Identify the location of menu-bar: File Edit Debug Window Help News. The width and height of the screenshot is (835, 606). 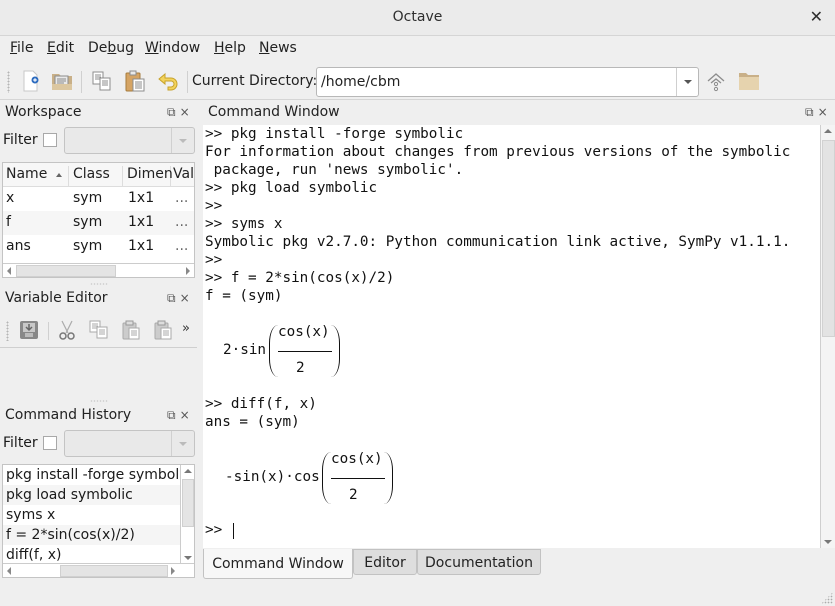
(417, 49).